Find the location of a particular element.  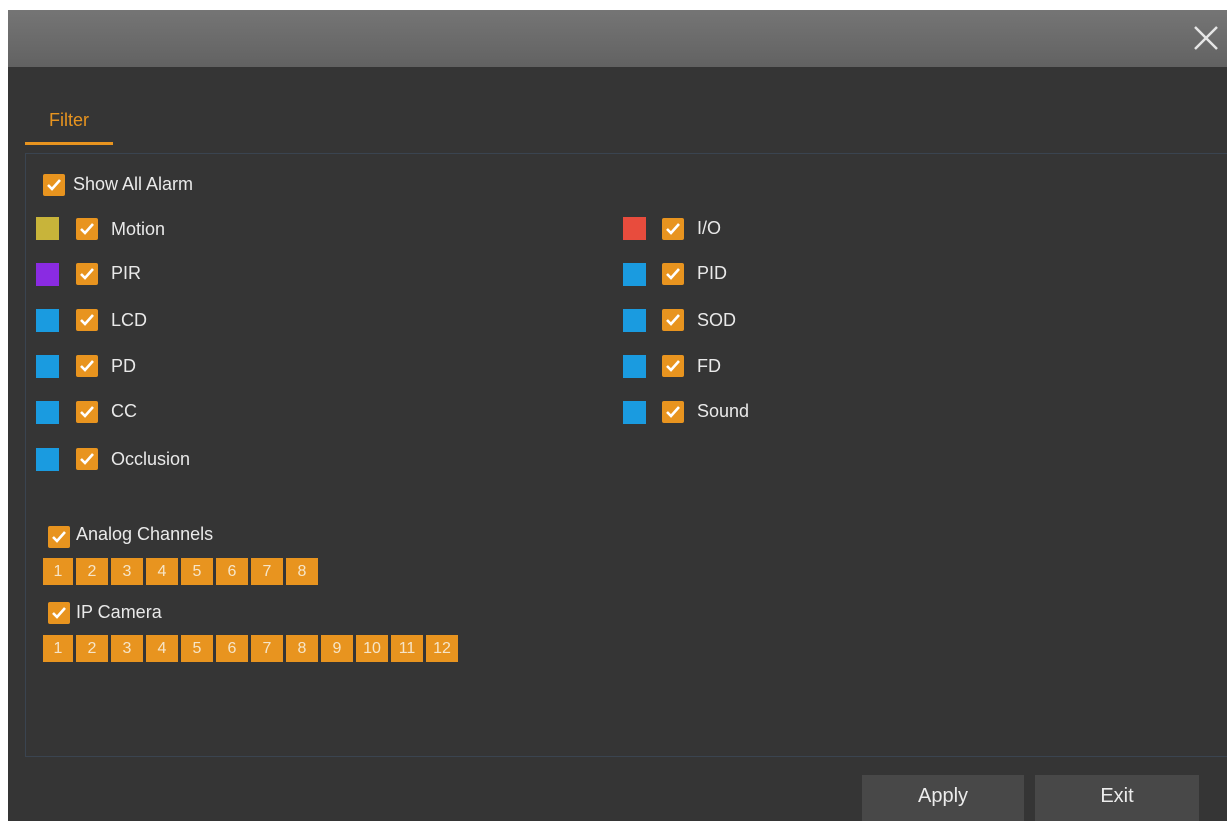

ip-channel-button: 5 is located at coordinates (197, 648).